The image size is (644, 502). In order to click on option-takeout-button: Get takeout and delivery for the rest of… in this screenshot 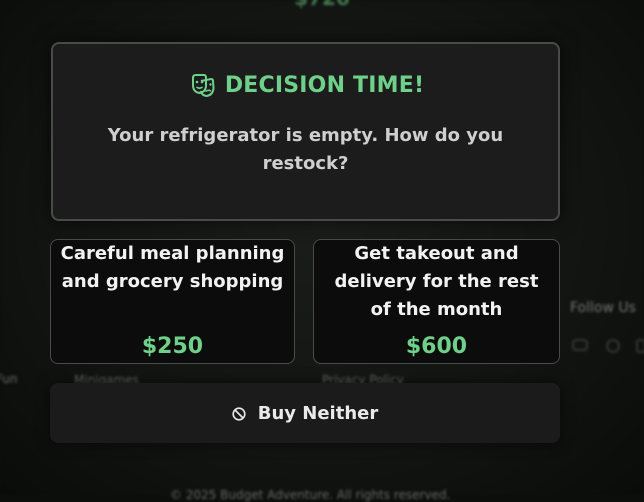, I will do `click(436, 301)`.